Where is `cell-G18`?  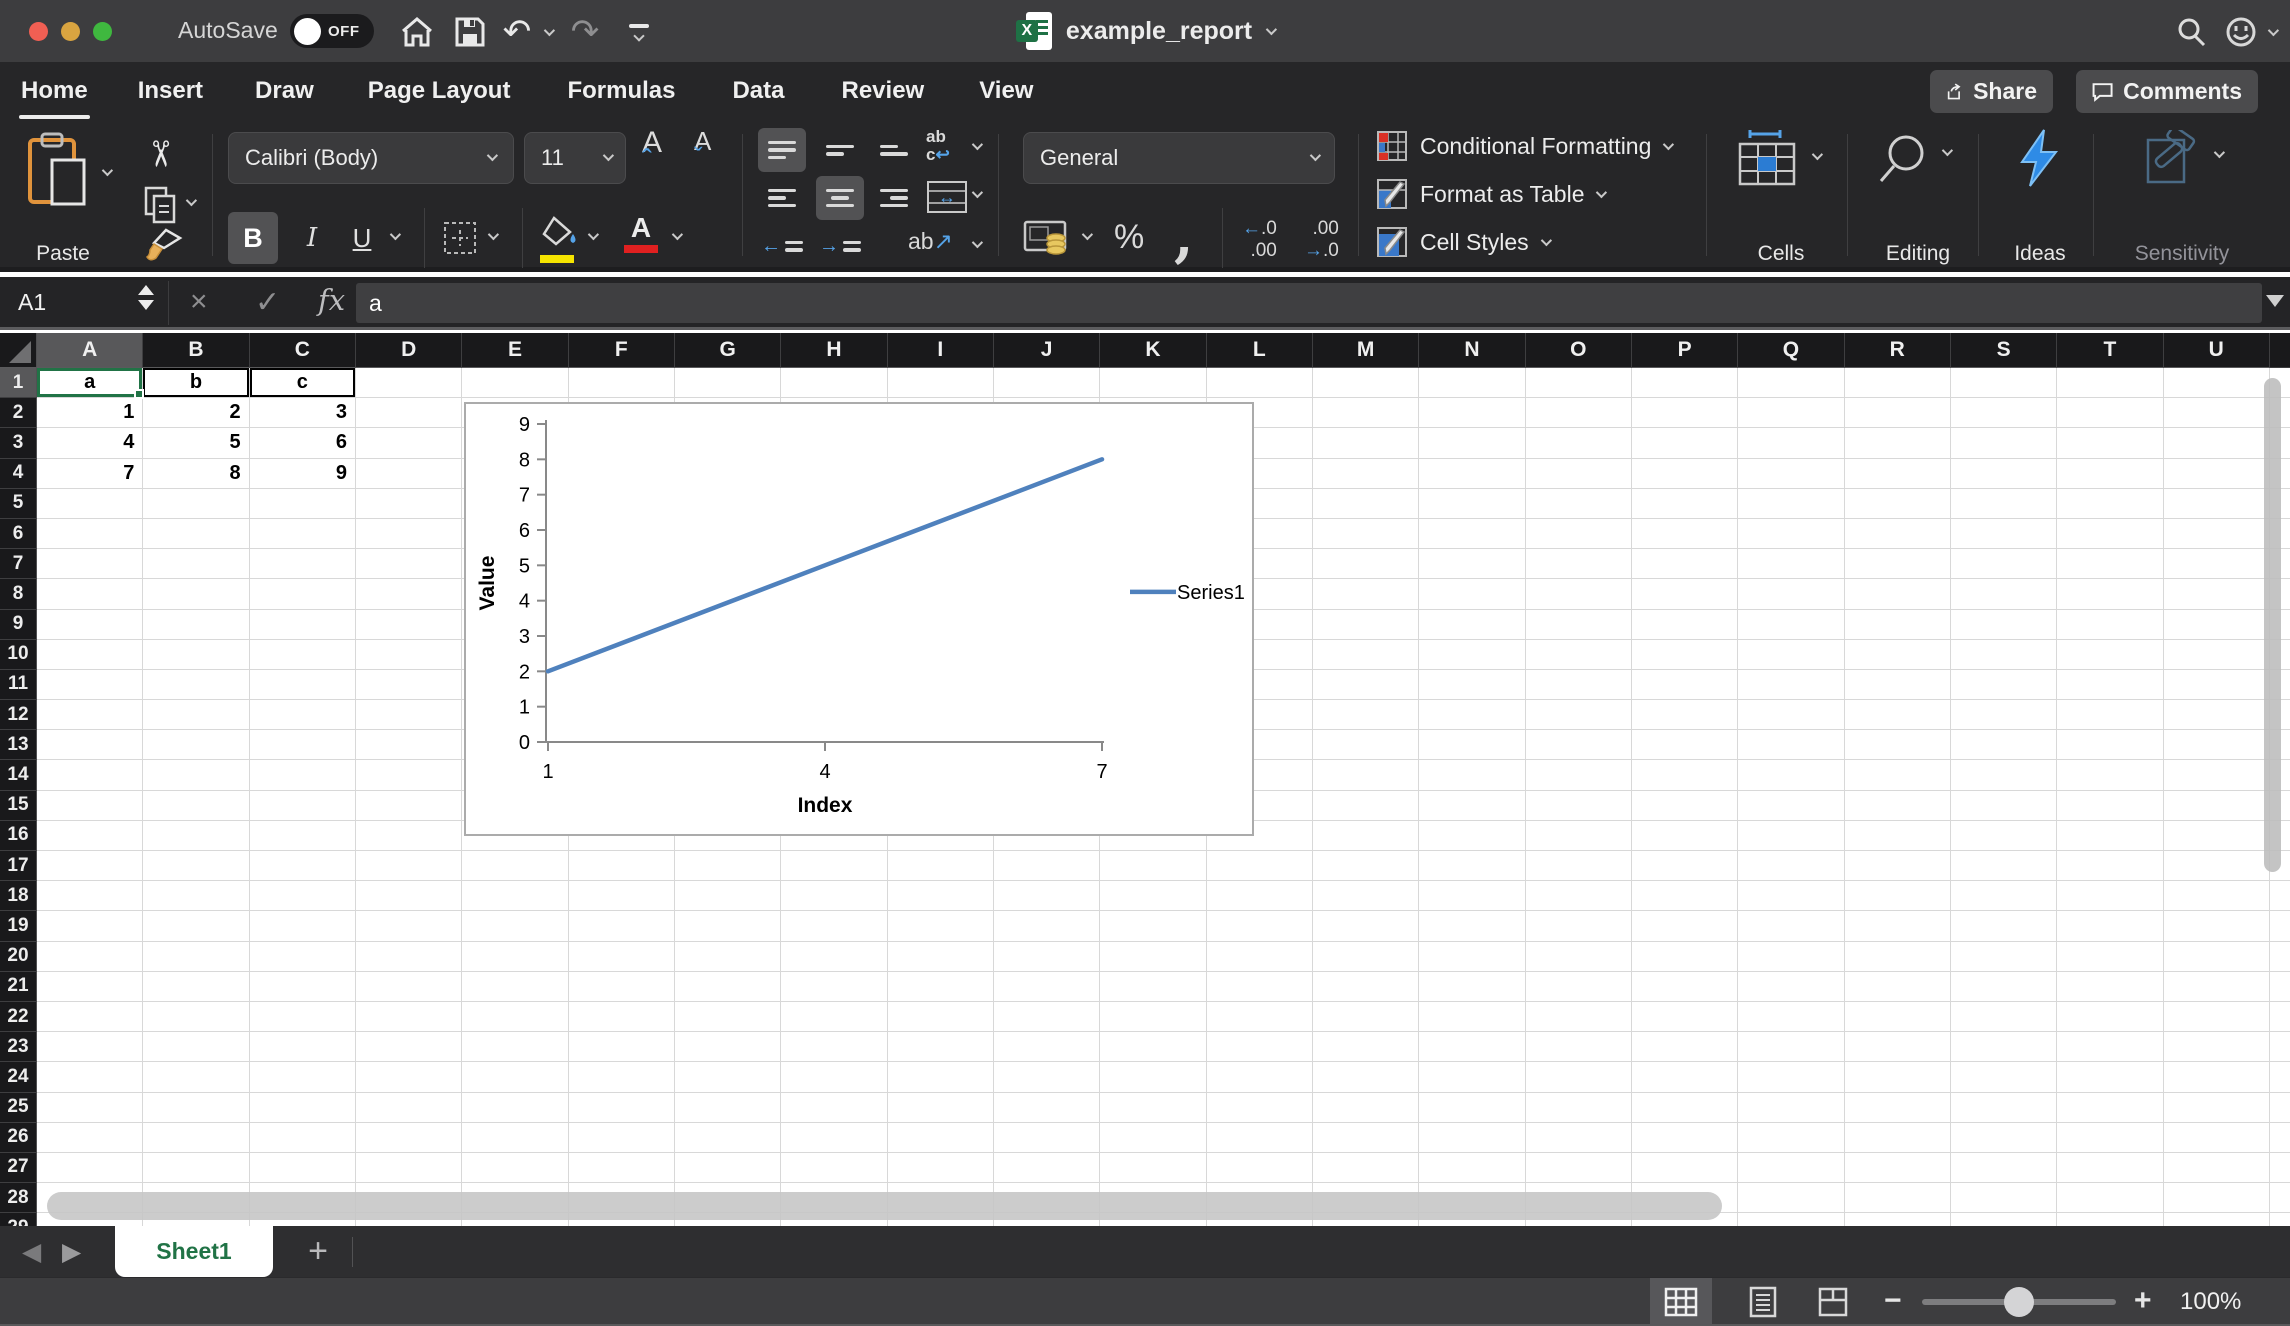
cell-G18 is located at coordinates (728, 896).